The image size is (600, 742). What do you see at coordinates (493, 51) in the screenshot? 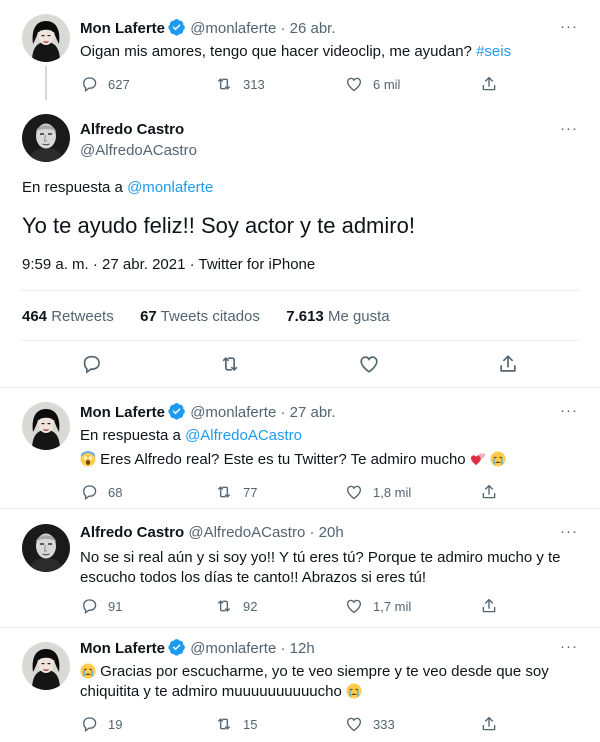
I see `hashtag-link: #seis` at bounding box center [493, 51].